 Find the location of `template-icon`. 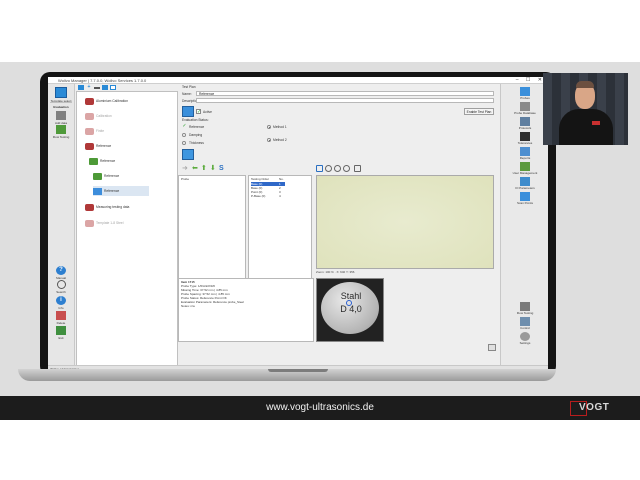

template-icon is located at coordinates (61, 92).